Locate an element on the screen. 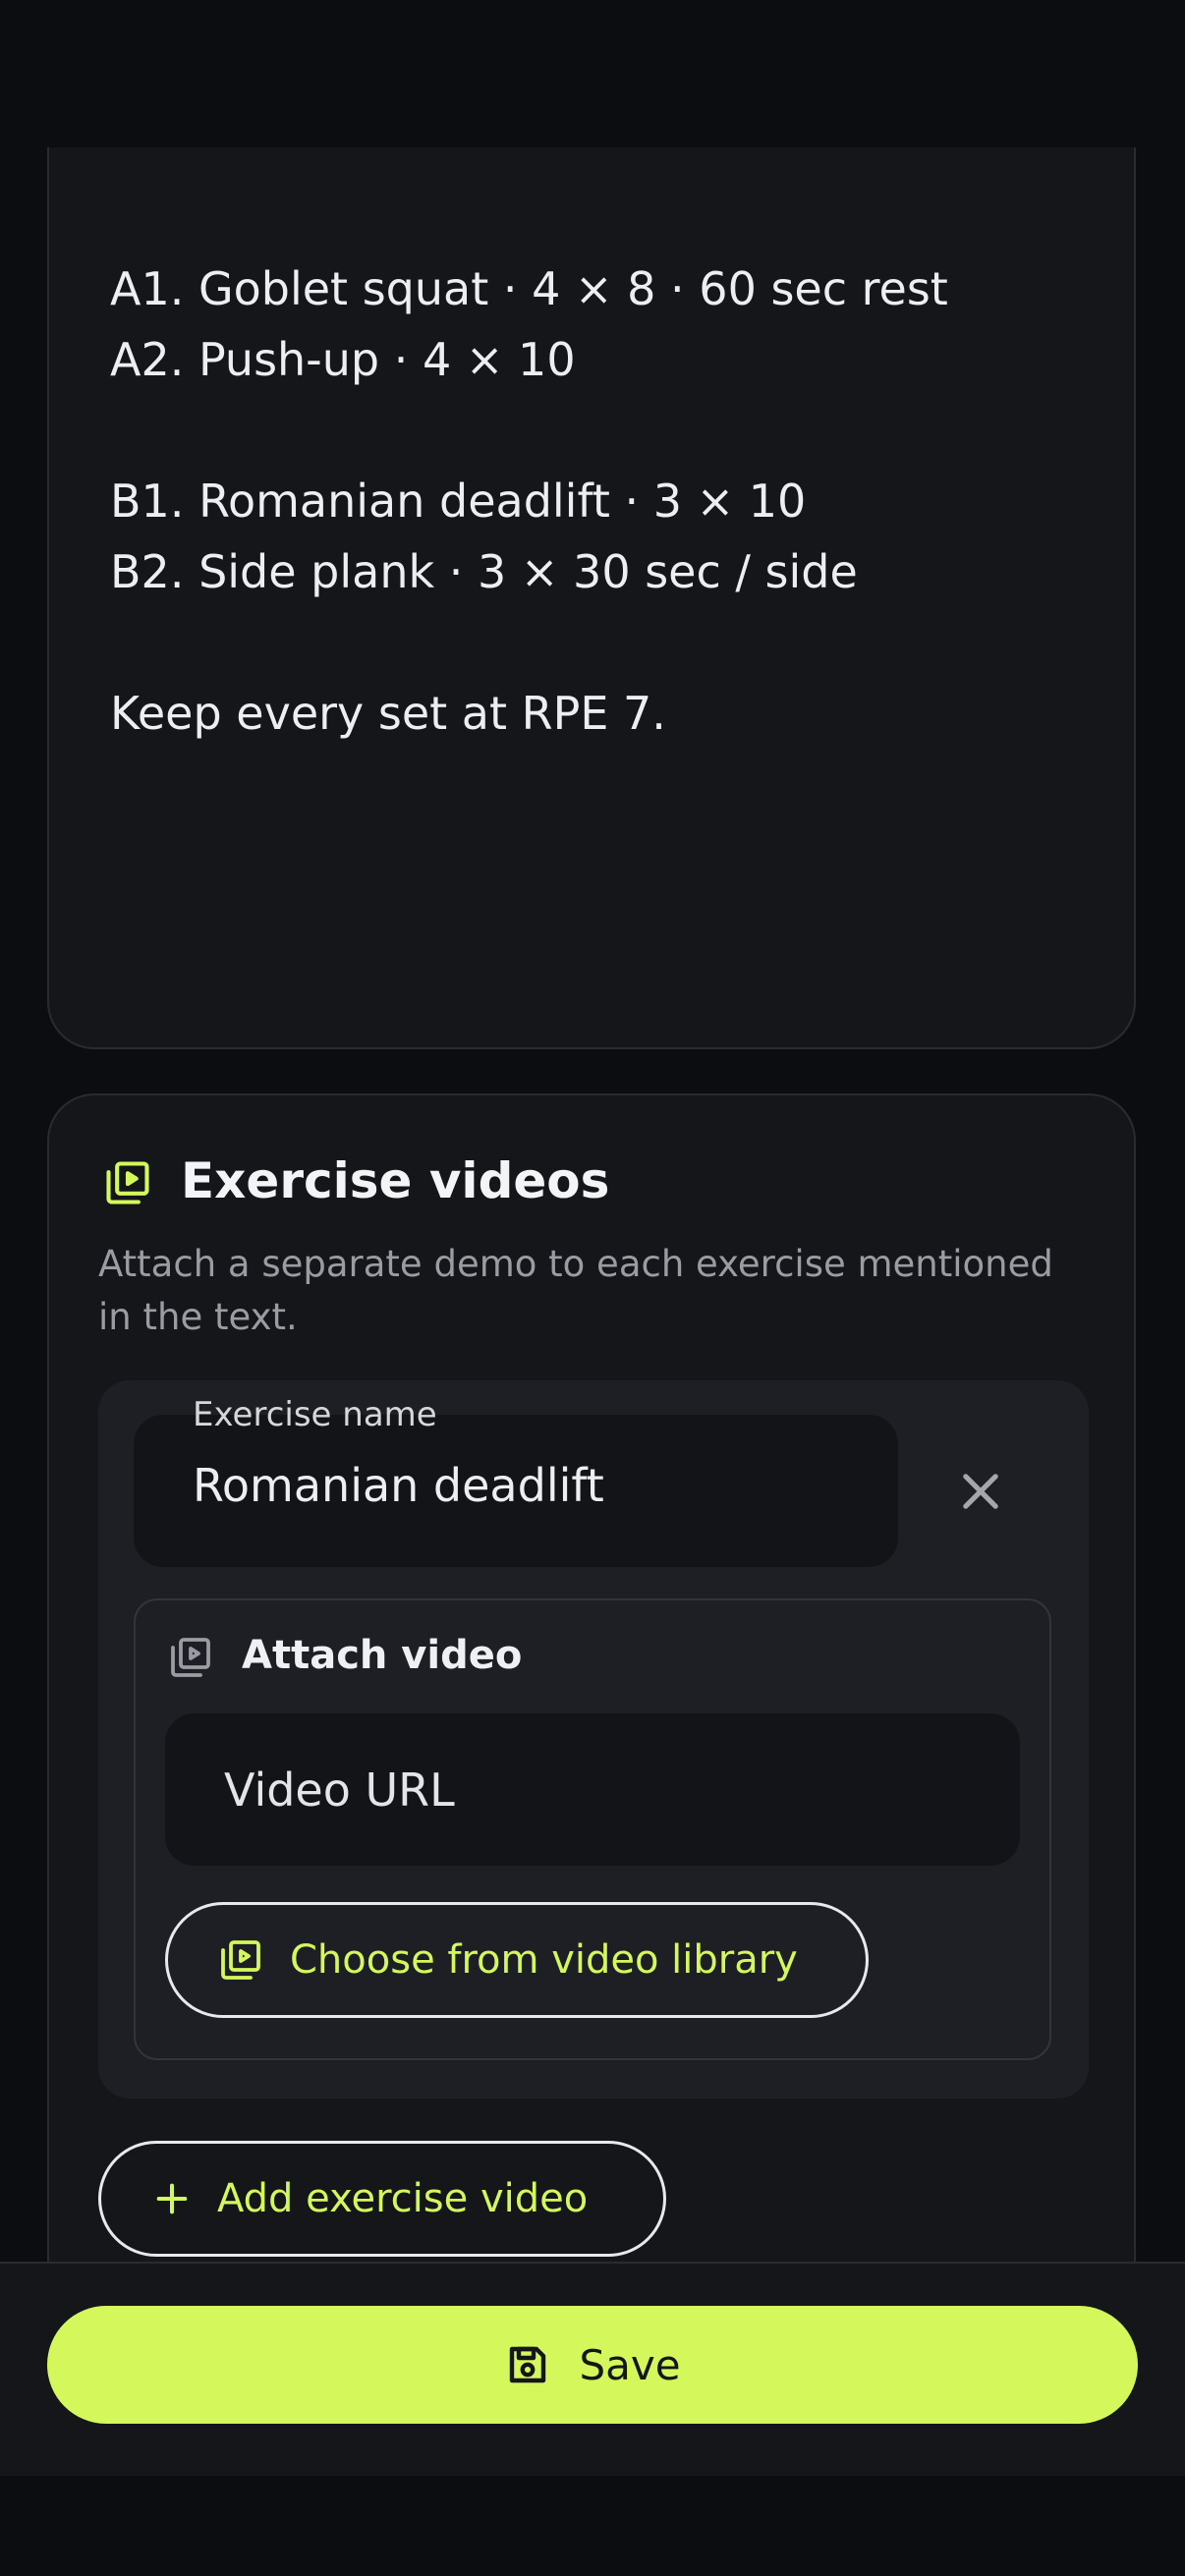 This screenshot has width=1185, height=2576. choose-from-library-label: Choose from video library is located at coordinates (544, 1960).